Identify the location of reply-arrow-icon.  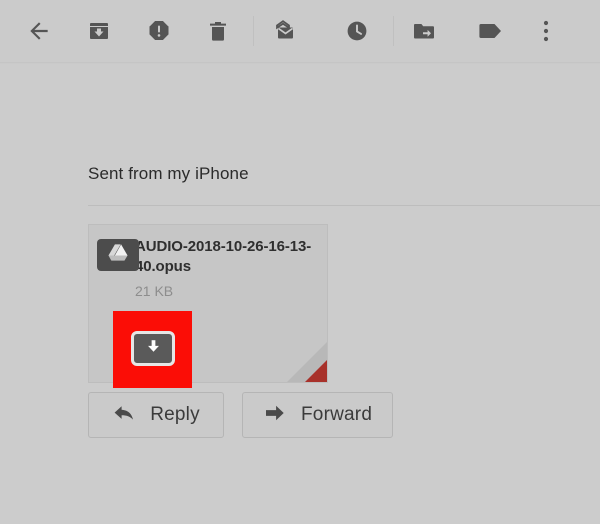
(124, 415).